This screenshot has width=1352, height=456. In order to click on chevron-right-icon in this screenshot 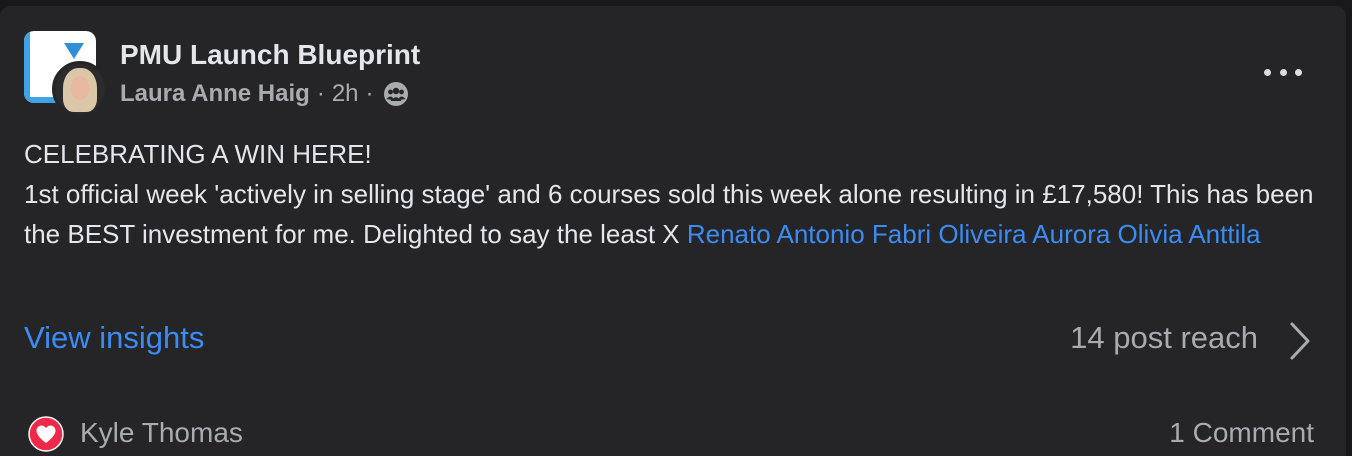, I will do `click(1300, 341)`.